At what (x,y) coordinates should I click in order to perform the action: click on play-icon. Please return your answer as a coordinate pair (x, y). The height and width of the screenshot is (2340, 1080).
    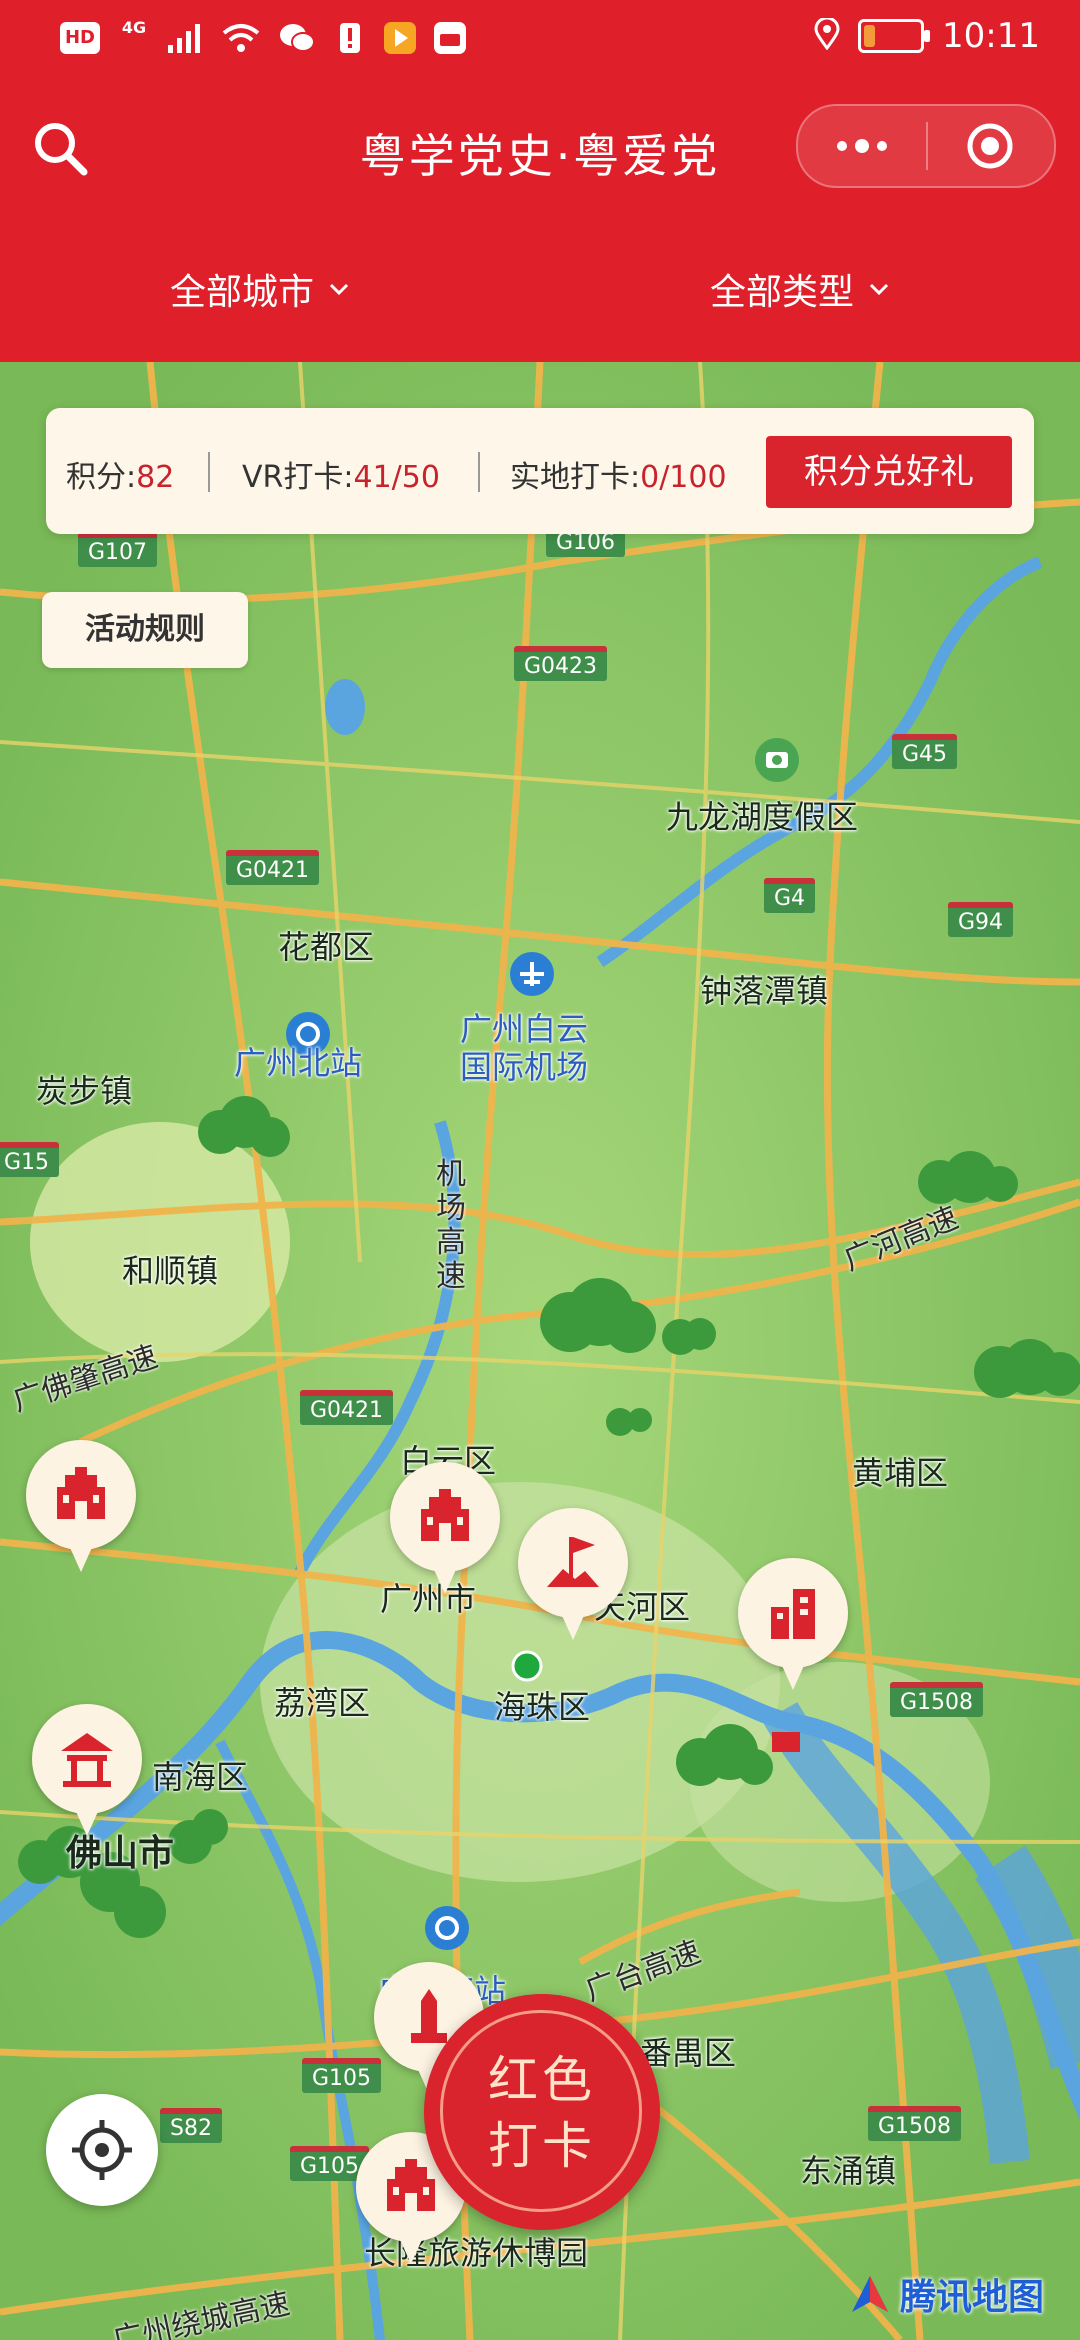
    Looking at the image, I should click on (400, 38).